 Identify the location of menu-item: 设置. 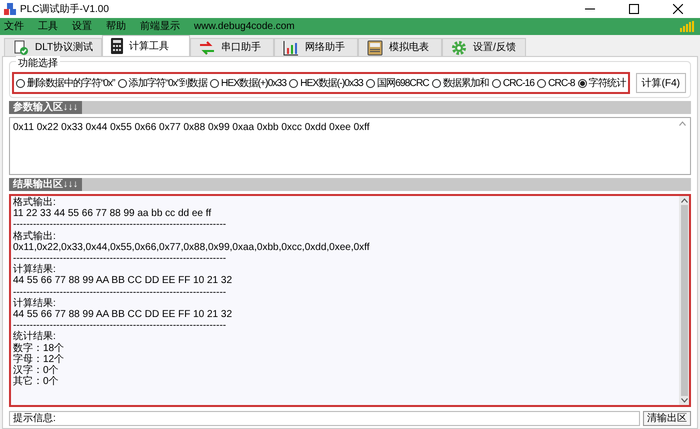
(82, 26).